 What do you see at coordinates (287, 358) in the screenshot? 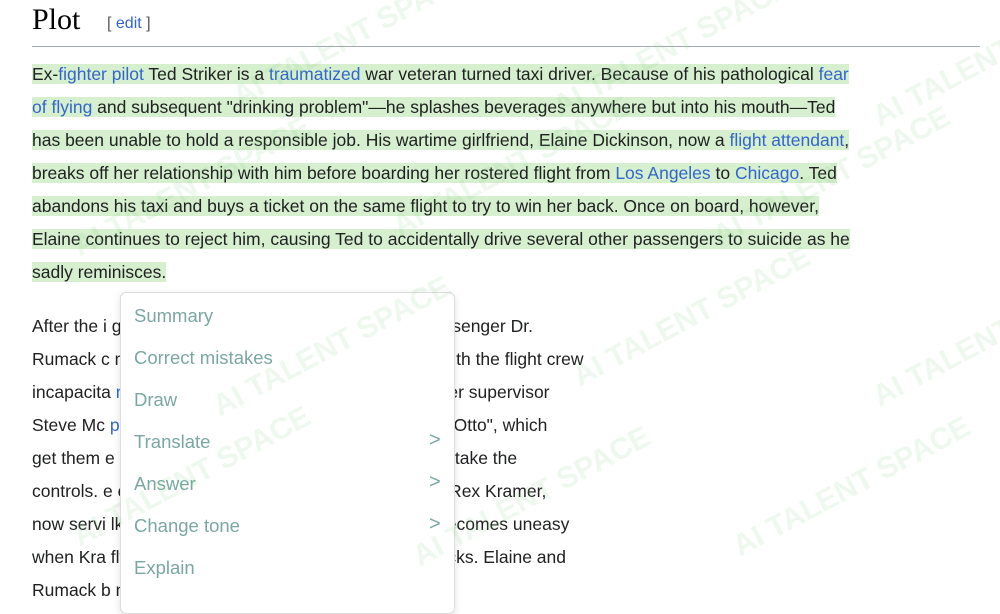
I see `menu-item-correct-mistakes: Correct mistakes` at bounding box center [287, 358].